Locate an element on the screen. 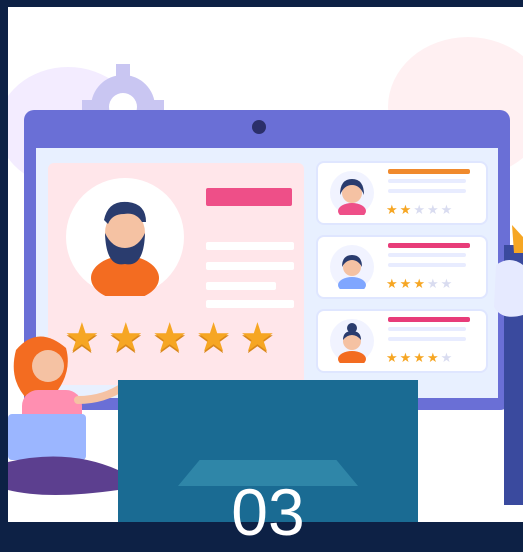 The width and height of the screenshot is (523, 552). review-2-title-bar is located at coordinates (429, 245).